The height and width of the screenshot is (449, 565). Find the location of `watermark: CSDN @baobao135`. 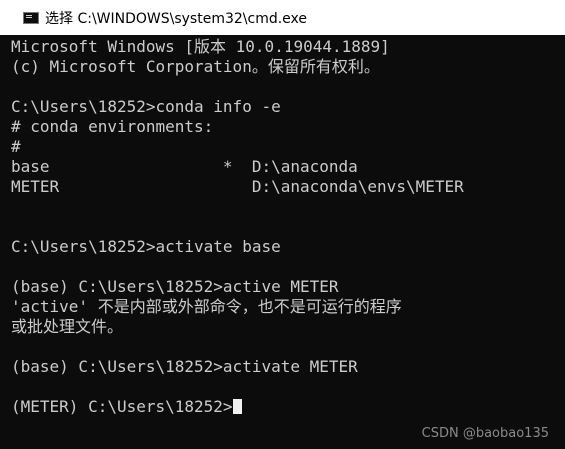

watermark: CSDN @baobao135 is located at coordinates (485, 433).